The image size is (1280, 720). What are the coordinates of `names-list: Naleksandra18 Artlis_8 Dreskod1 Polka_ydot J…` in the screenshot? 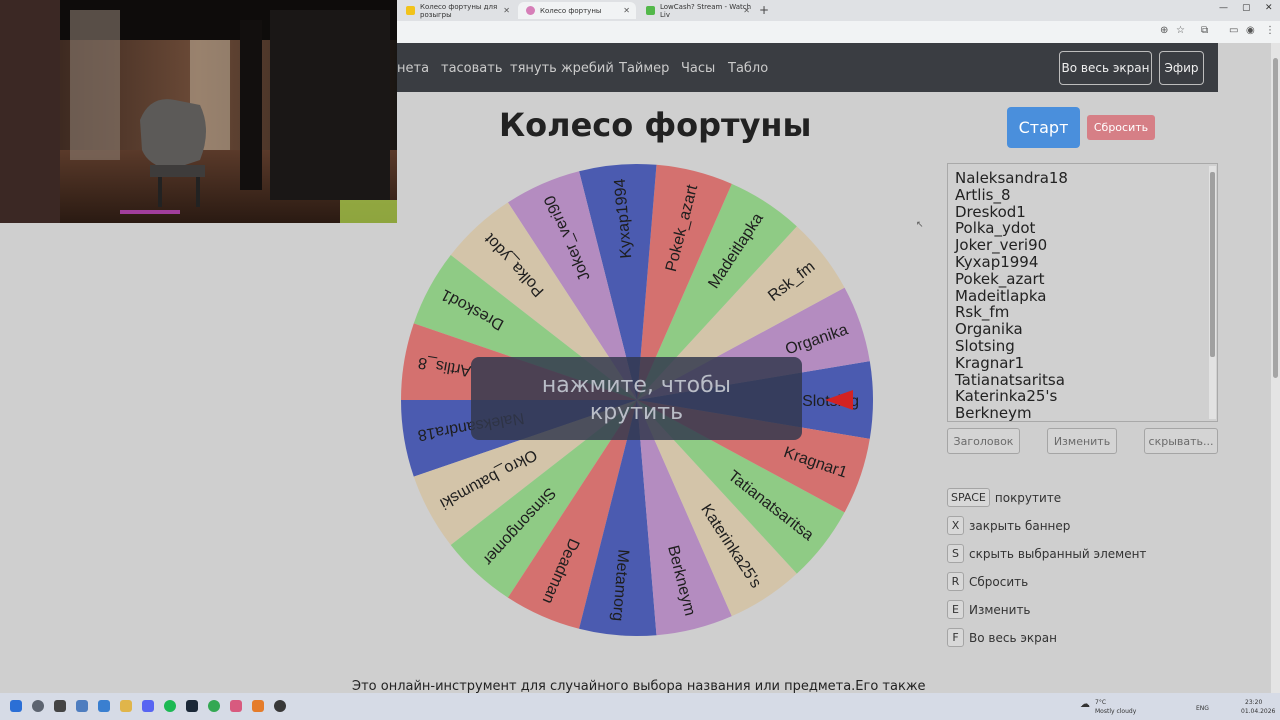 It's located at (1011, 295).